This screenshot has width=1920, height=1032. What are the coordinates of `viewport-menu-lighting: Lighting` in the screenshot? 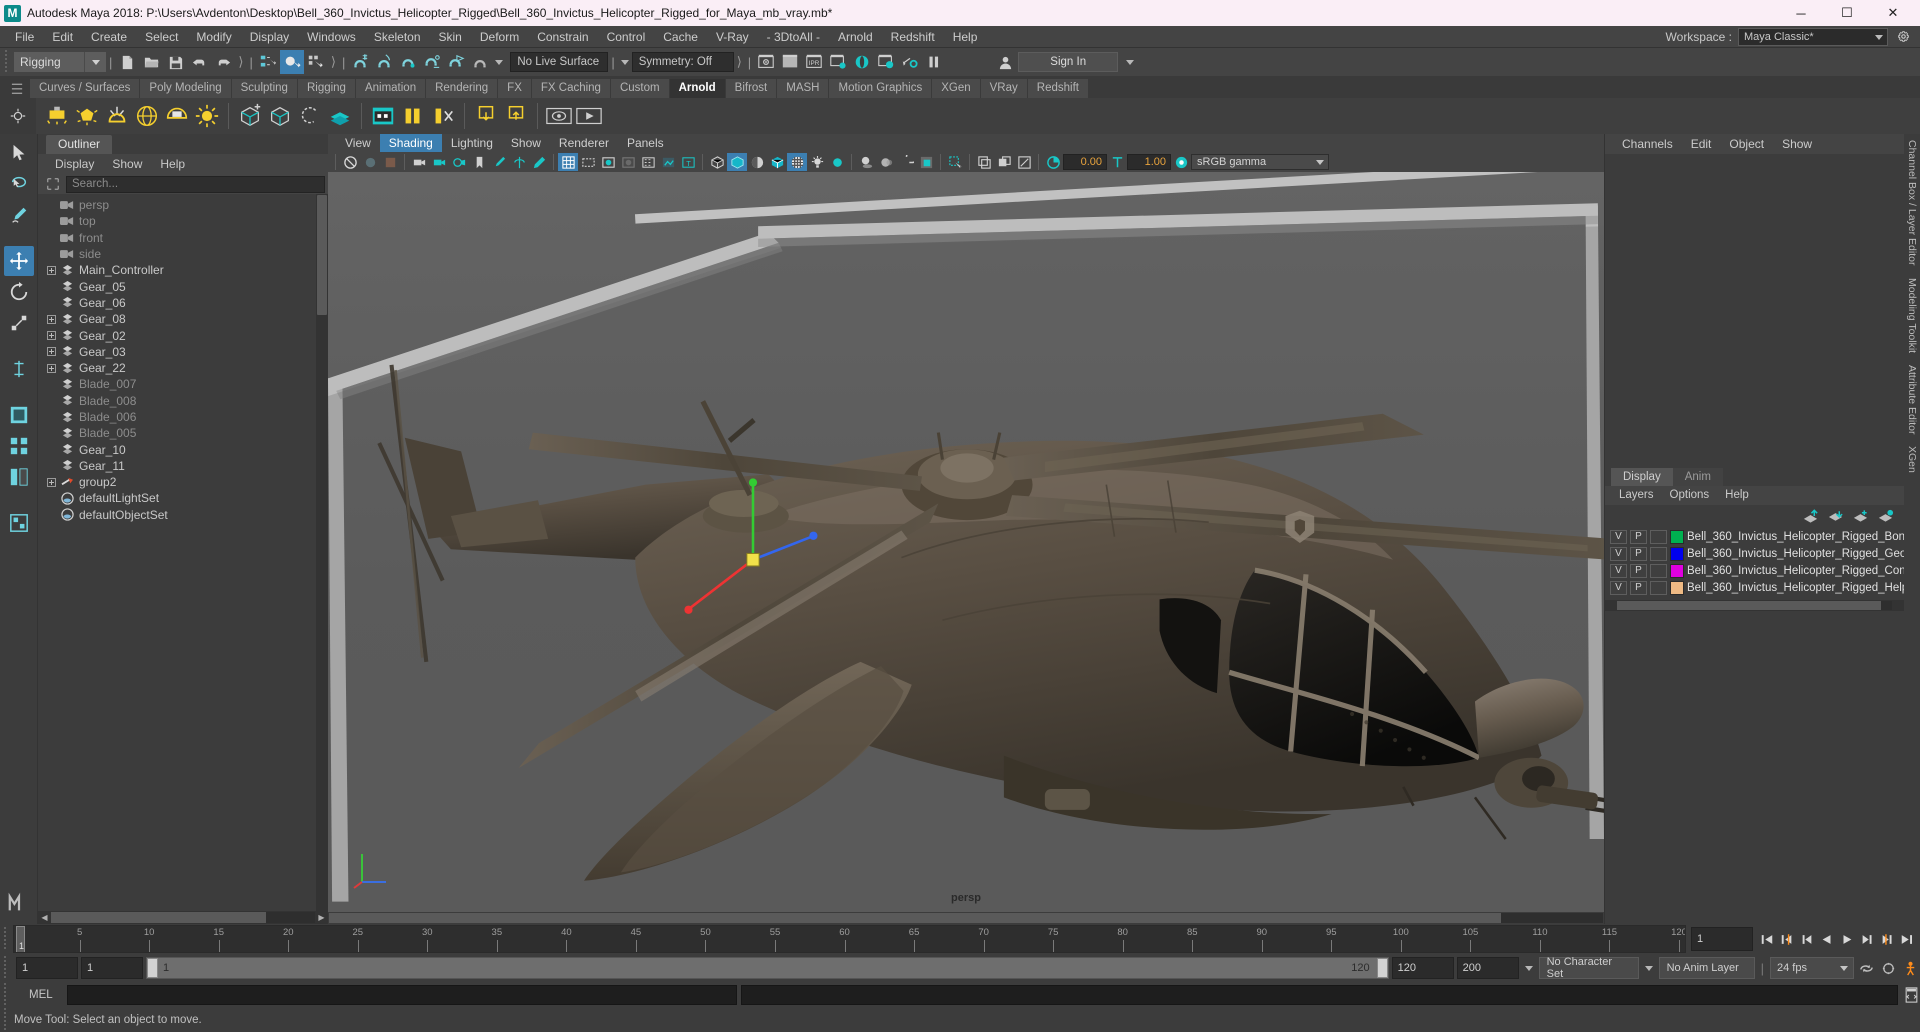 It's located at (472, 143).